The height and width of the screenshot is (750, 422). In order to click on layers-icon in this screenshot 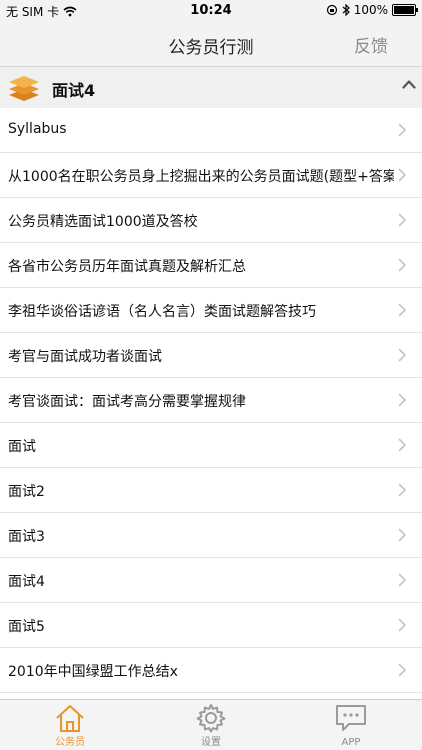, I will do `click(24, 88)`.